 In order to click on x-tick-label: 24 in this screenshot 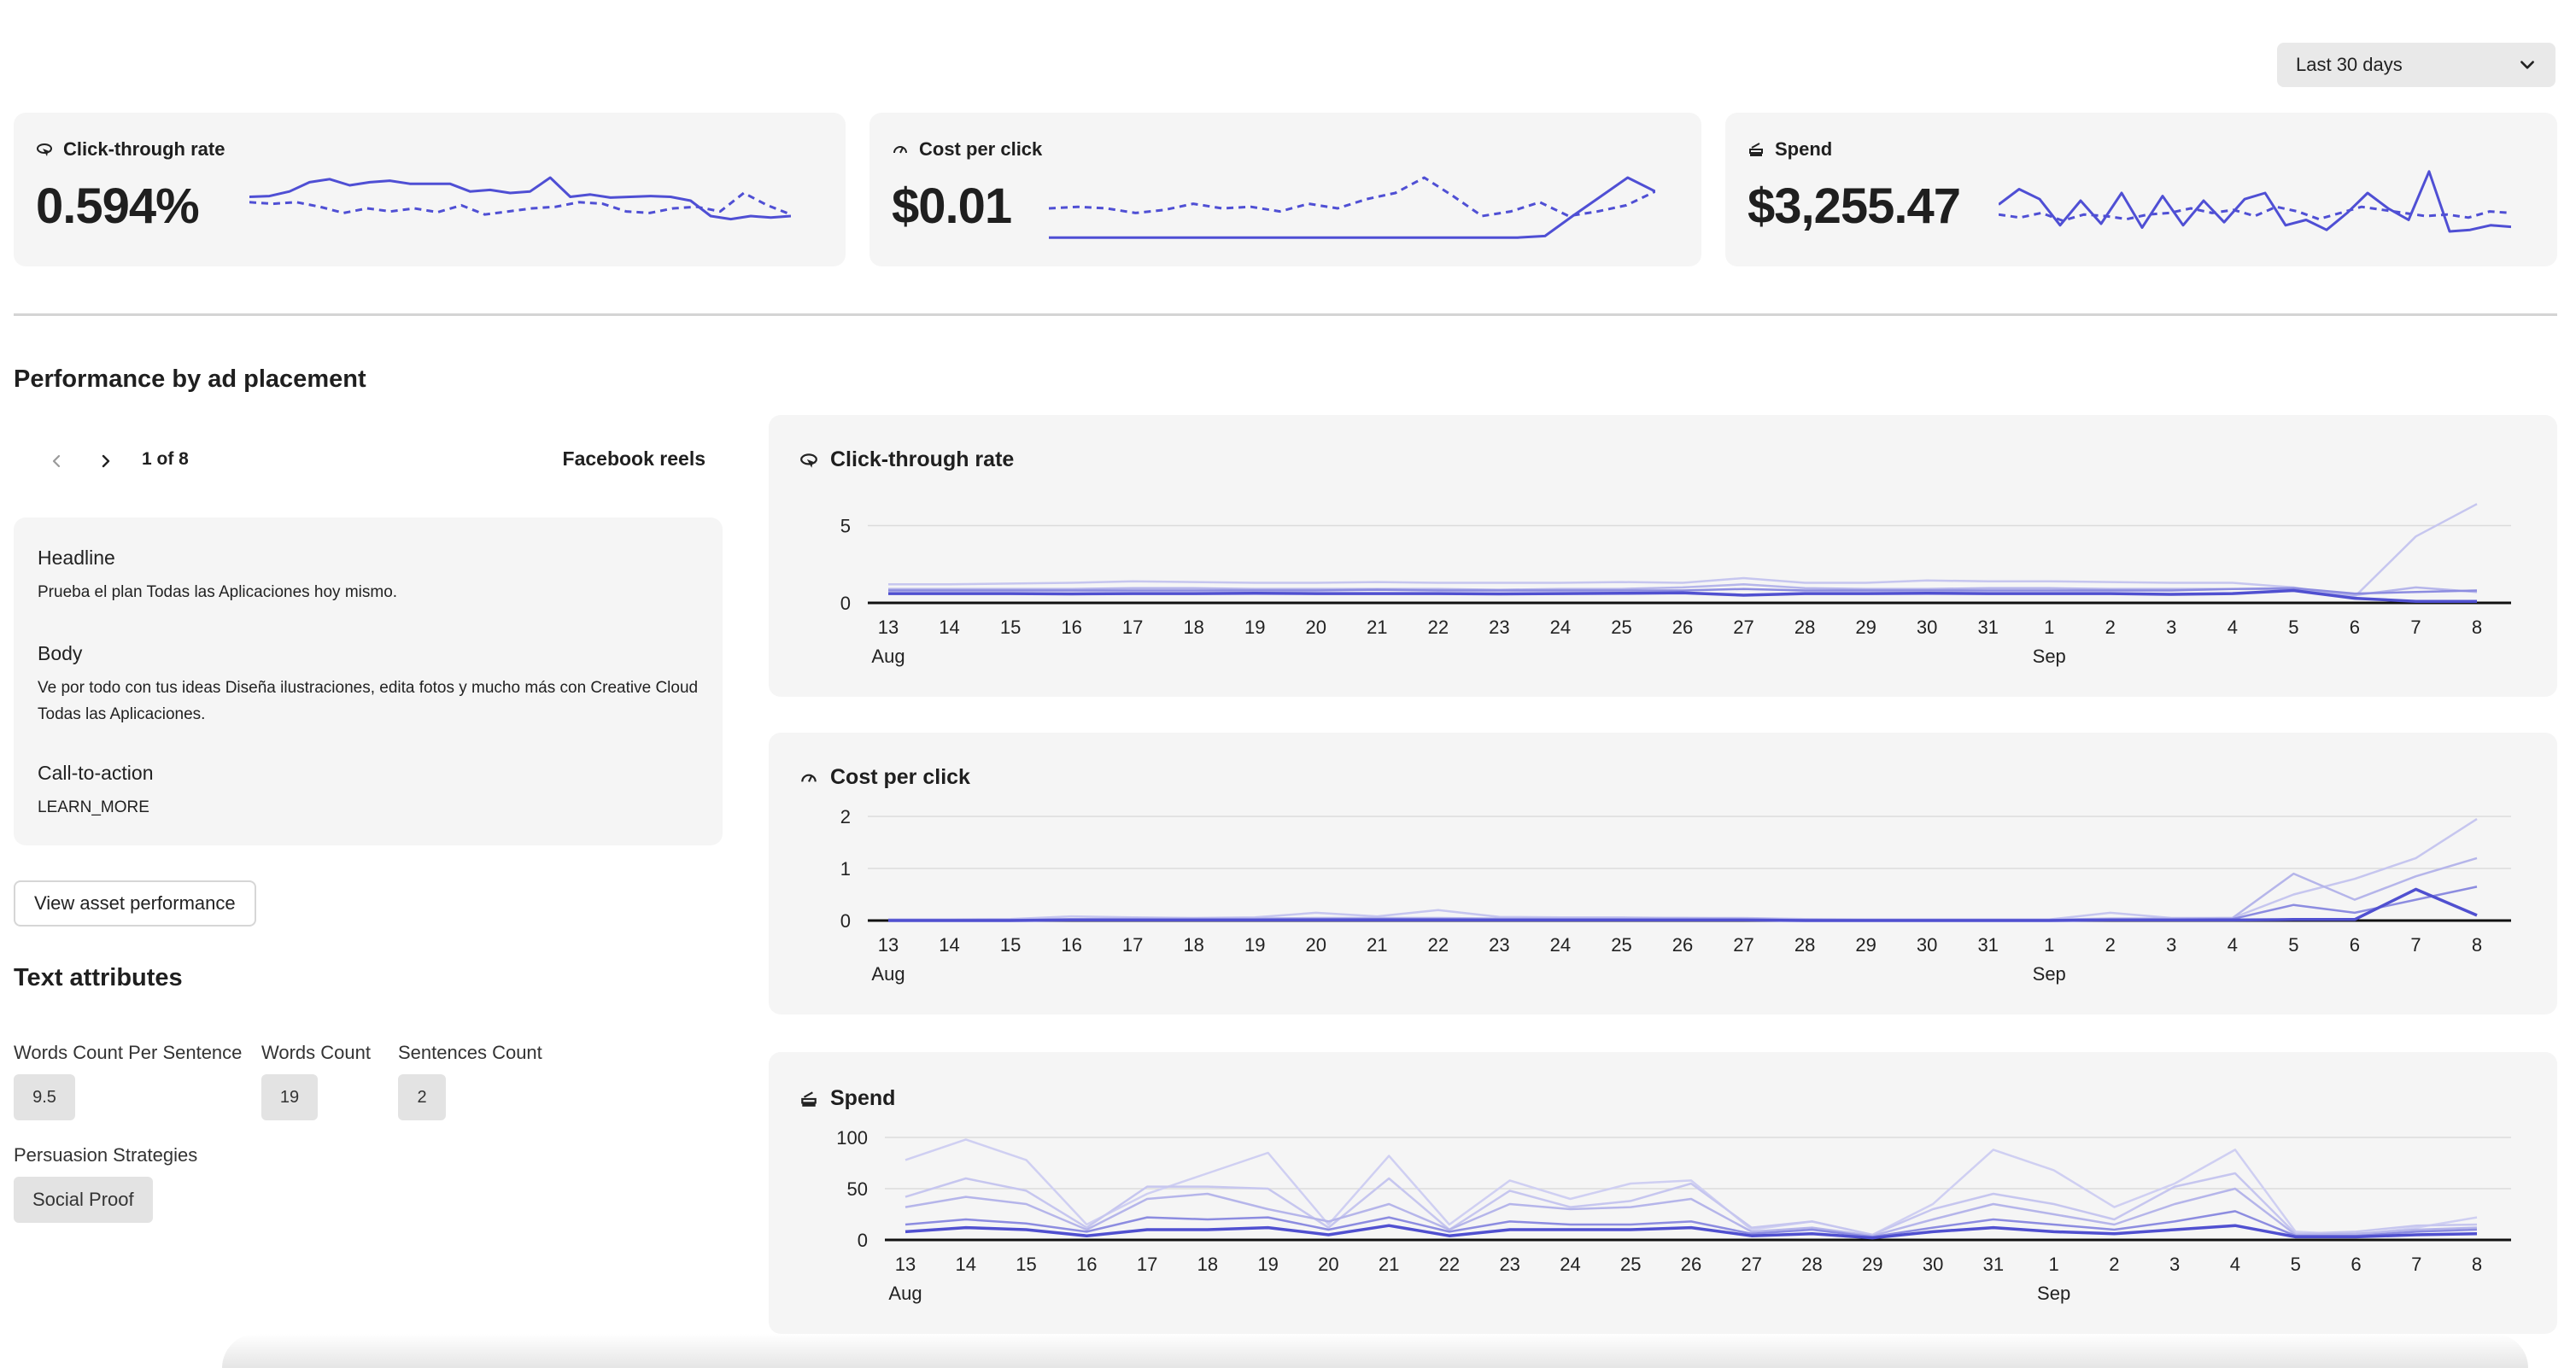, I will do `click(1560, 945)`.